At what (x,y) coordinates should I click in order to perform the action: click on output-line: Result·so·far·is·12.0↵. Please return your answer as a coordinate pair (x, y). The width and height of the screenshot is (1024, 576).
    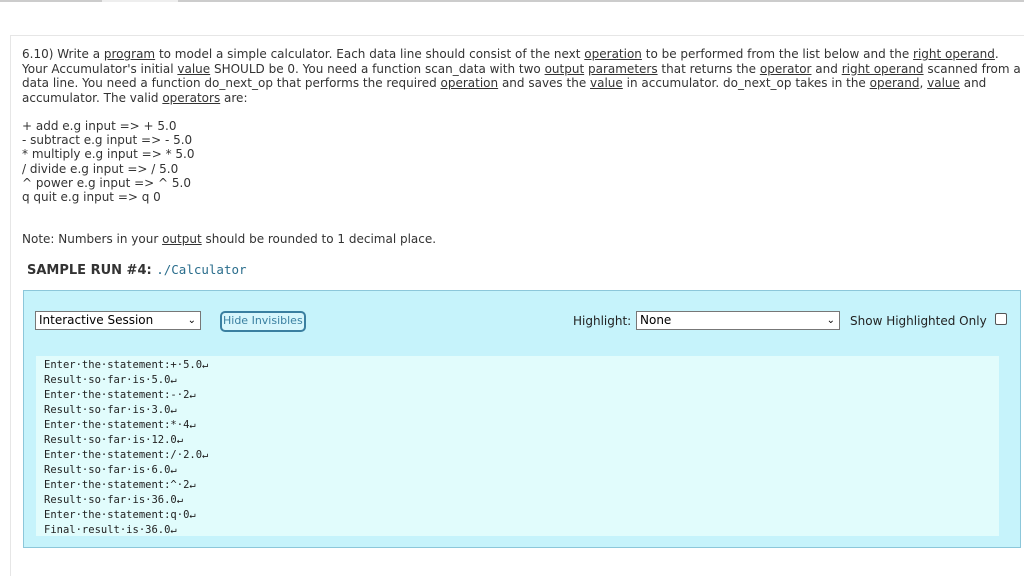
    Looking at the image, I should click on (114, 440).